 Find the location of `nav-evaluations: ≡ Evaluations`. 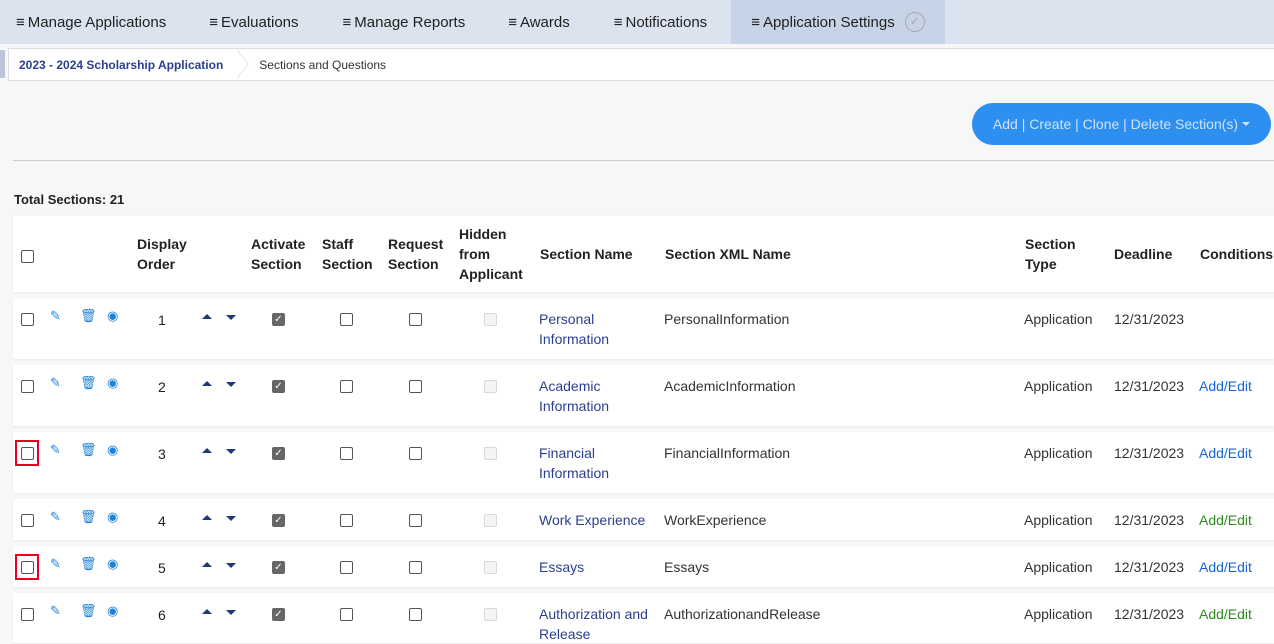

nav-evaluations: ≡ Evaluations is located at coordinates (232, 22).